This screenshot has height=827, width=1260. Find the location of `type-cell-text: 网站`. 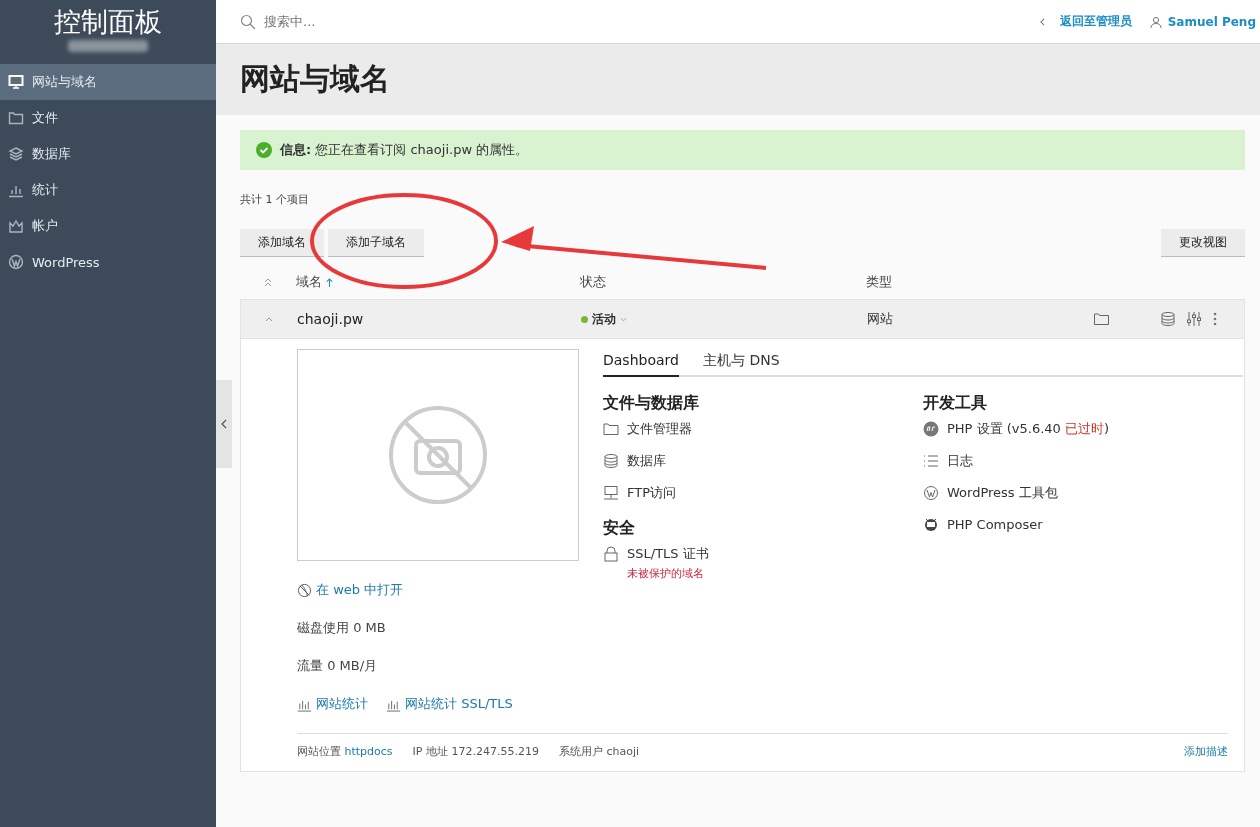

type-cell-text: 网站 is located at coordinates (880, 319).